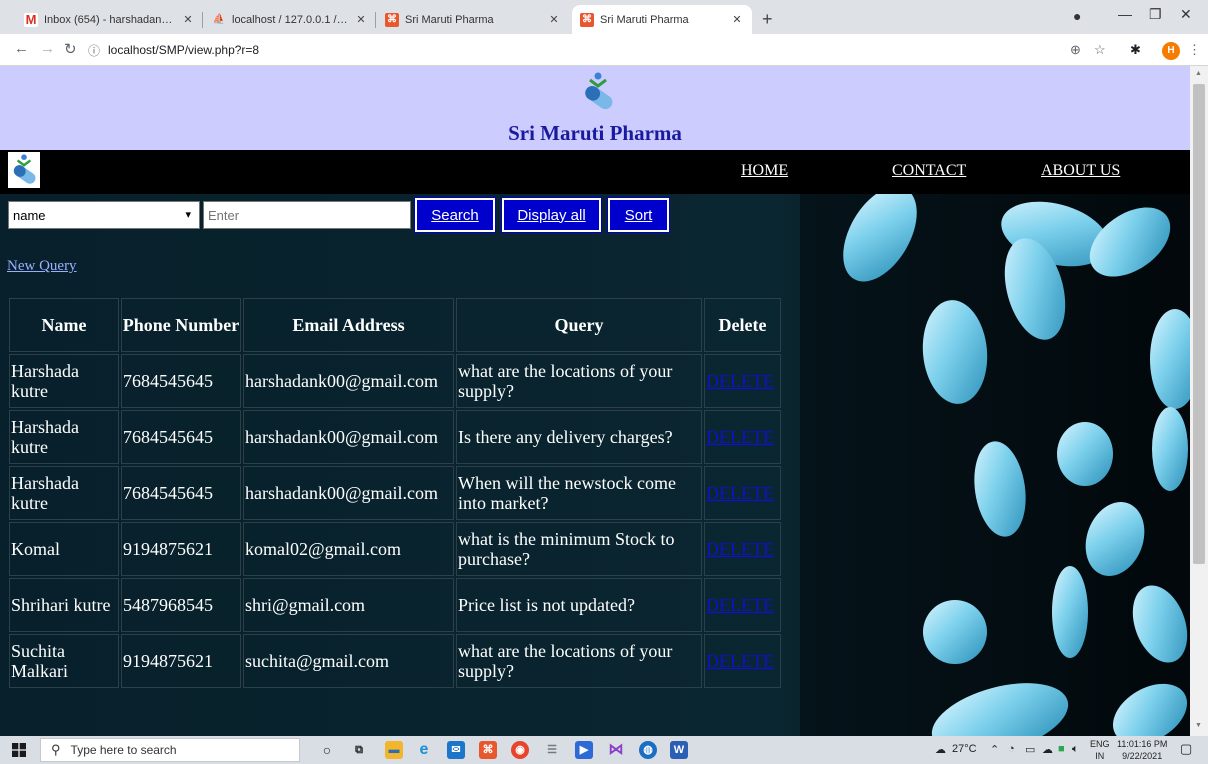  What do you see at coordinates (94, 50) in the screenshot?
I see `site-info-icon: ⓘ` at bounding box center [94, 50].